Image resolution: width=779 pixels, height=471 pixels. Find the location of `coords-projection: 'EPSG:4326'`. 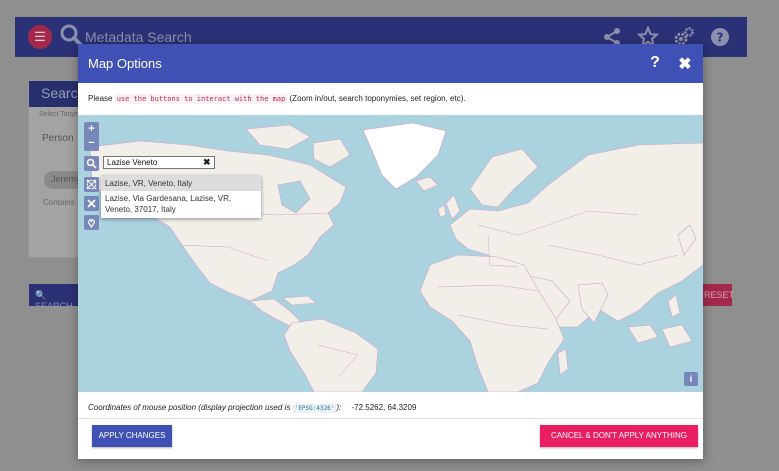

coords-projection: 'EPSG:4326' is located at coordinates (314, 408).